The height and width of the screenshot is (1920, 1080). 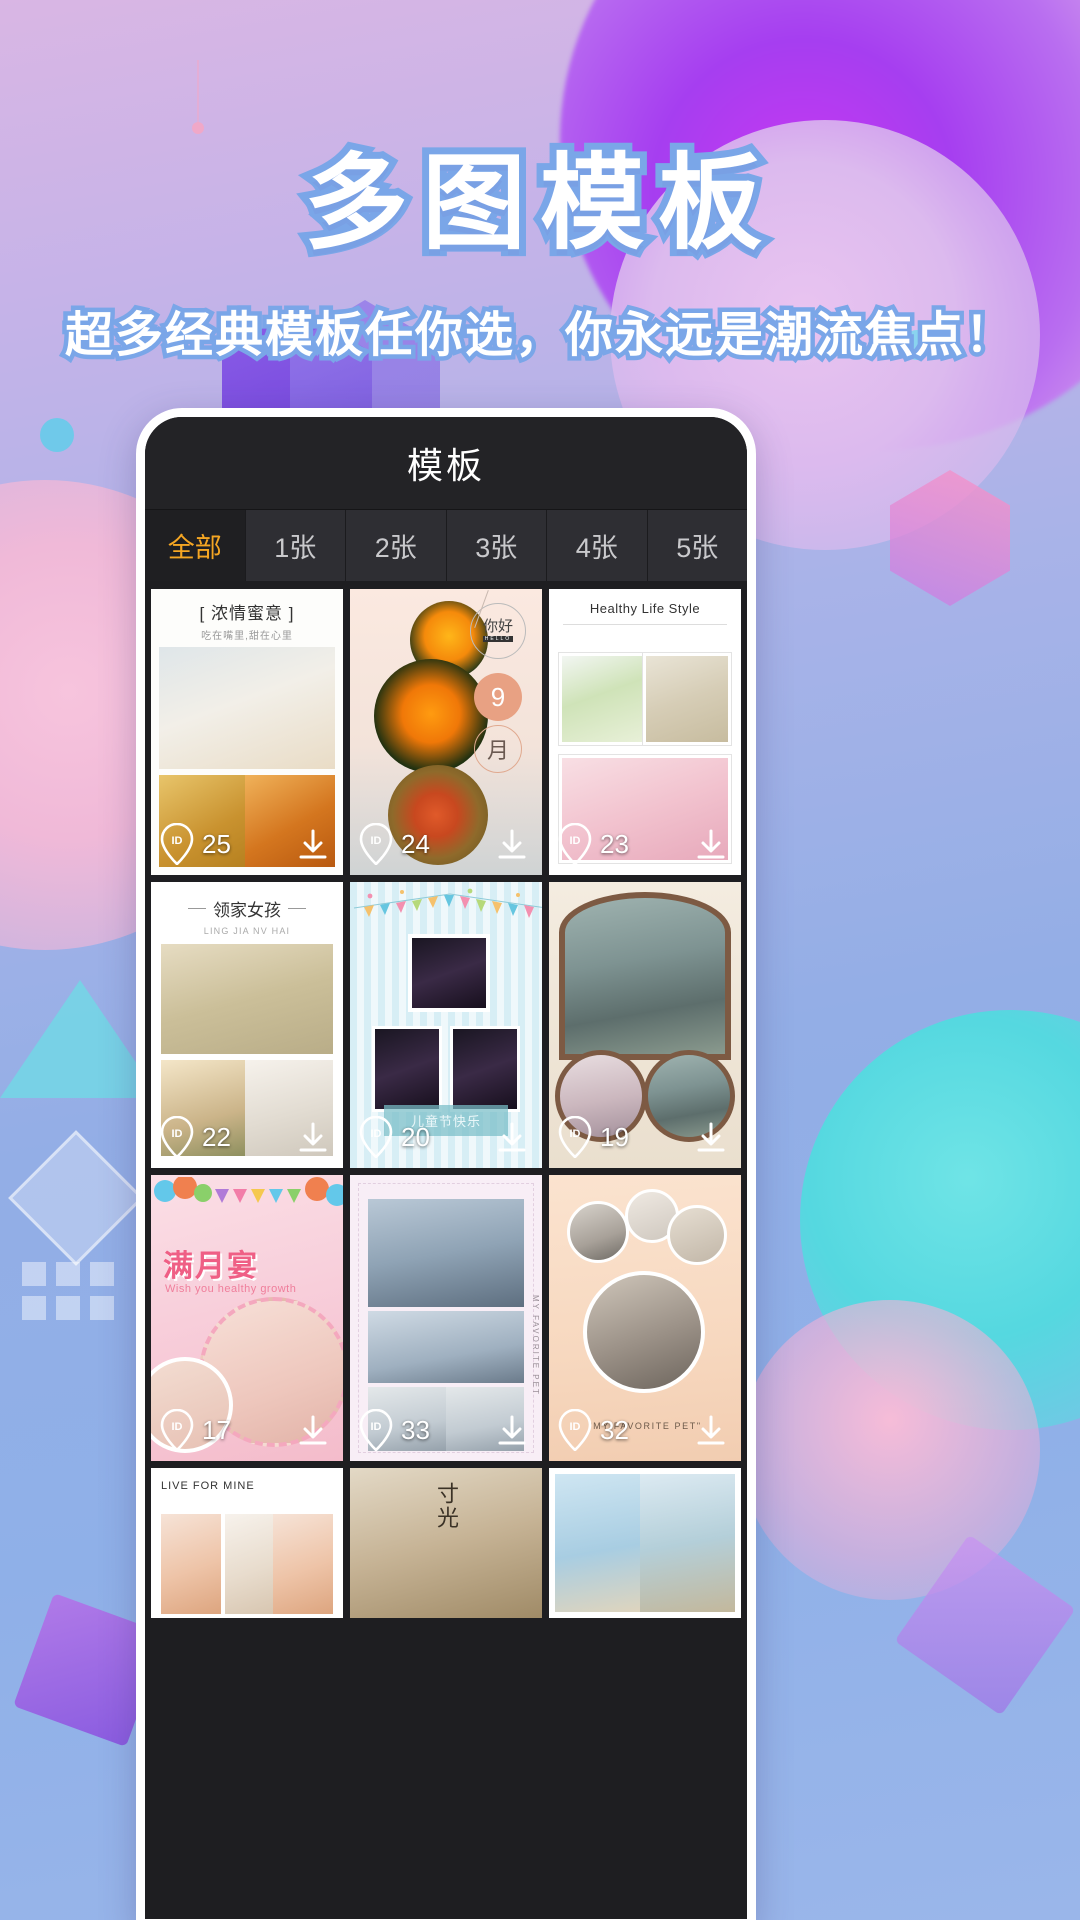 I want to click on promo-title: 多图模板, so click(x=536, y=203).